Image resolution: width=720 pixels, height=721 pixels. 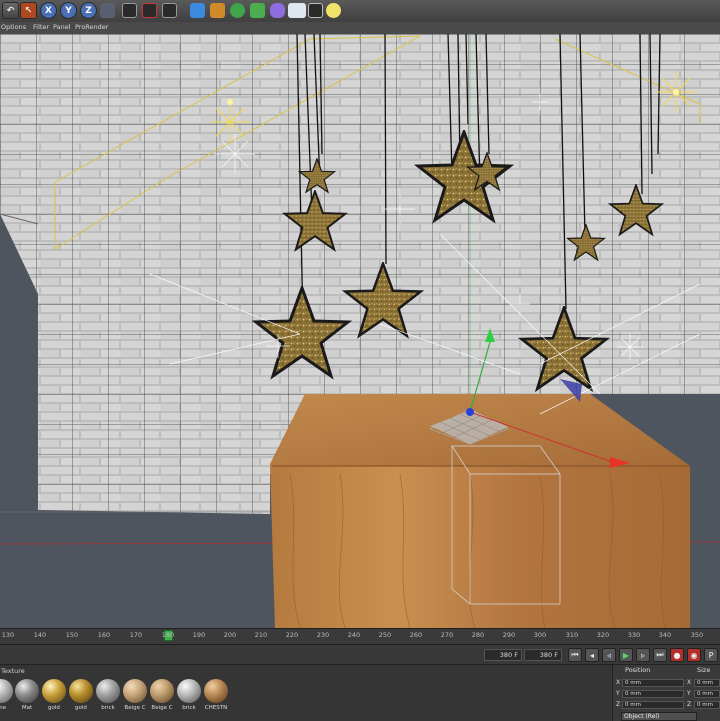 What do you see at coordinates (197, 10) in the screenshot?
I see `cube-icon` at bounding box center [197, 10].